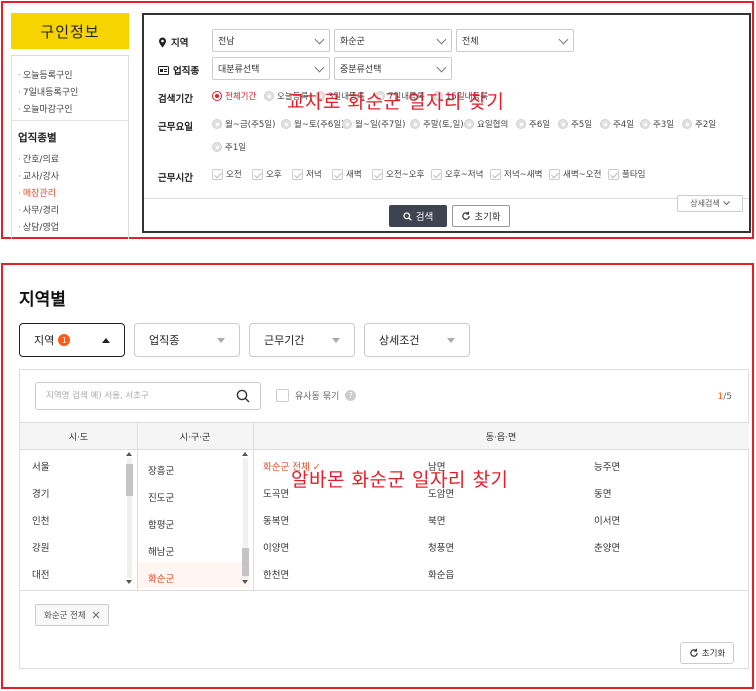  What do you see at coordinates (602, 493) in the screenshot?
I see `dong-item: 동면` at bounding box center [602, 493].